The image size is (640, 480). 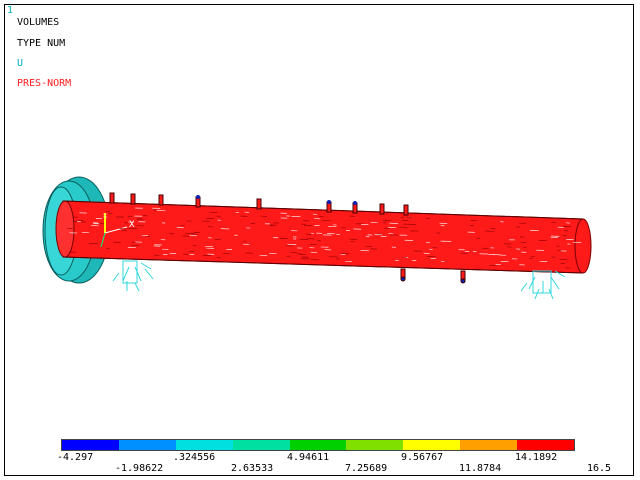 What do you see at coordinates (583, 246) in the screenshot?
I see `pipe-end-cap` at bounding box center [583, 246].